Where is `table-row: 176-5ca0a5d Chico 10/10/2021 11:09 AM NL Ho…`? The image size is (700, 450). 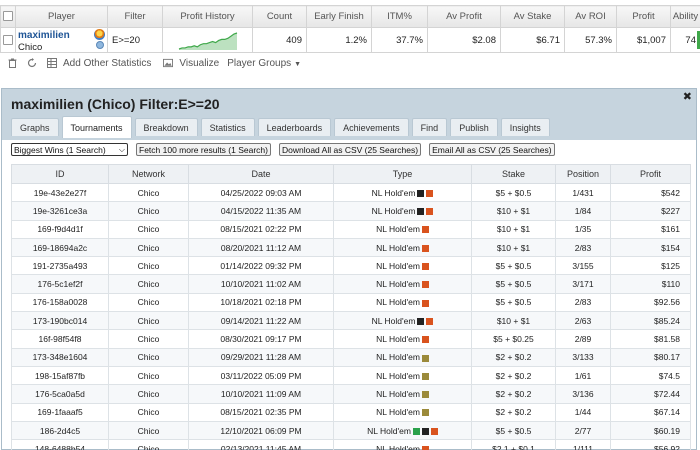
table-row: 176-5ca0a5d Chico 10/10/2021 11:09 AM NL Ho… is located at coordinates (351, 394).